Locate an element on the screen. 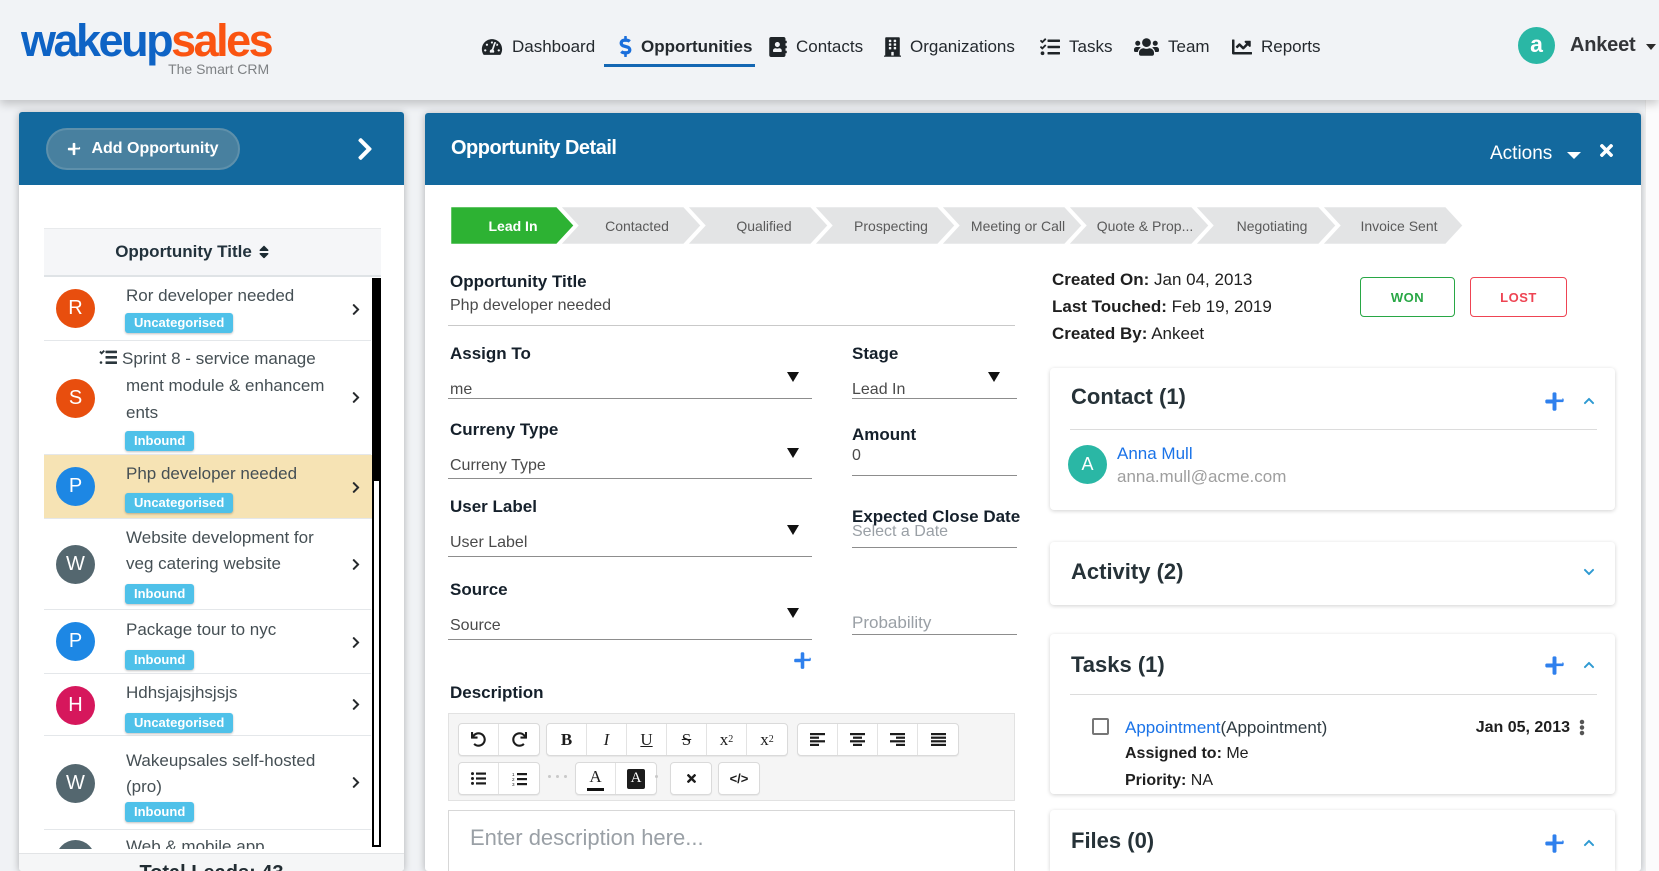 Image resolution: width=1659 pixels, height=871 pixels. svg-text: Contacted is located at coordinates (637, 226).